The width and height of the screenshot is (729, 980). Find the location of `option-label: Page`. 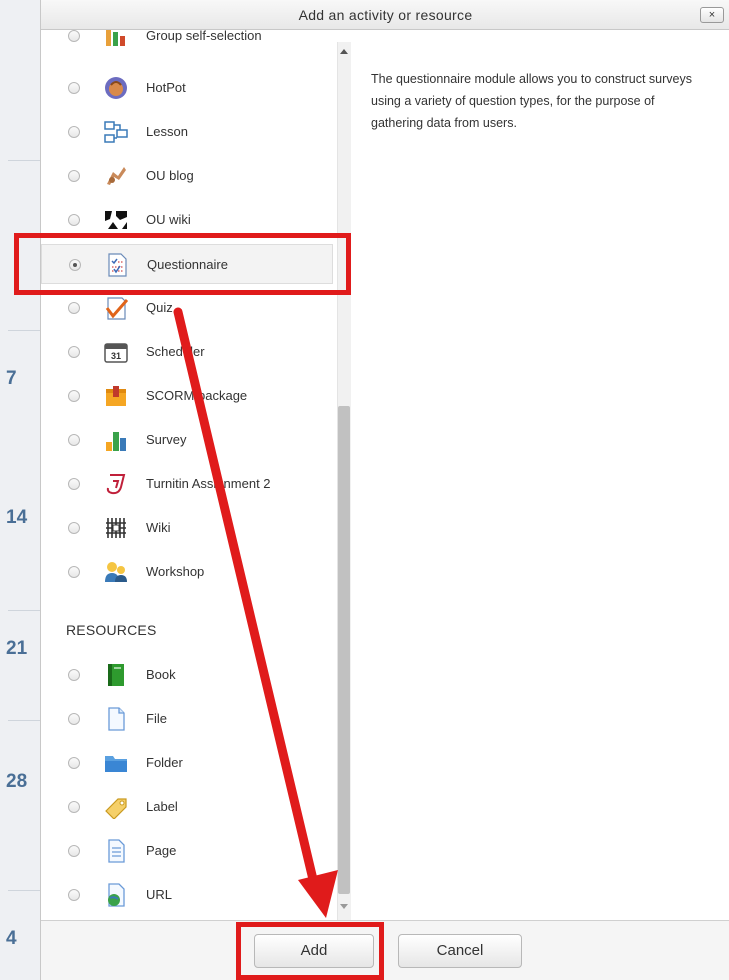

option-label: Page is located at coordinates (161, 850).